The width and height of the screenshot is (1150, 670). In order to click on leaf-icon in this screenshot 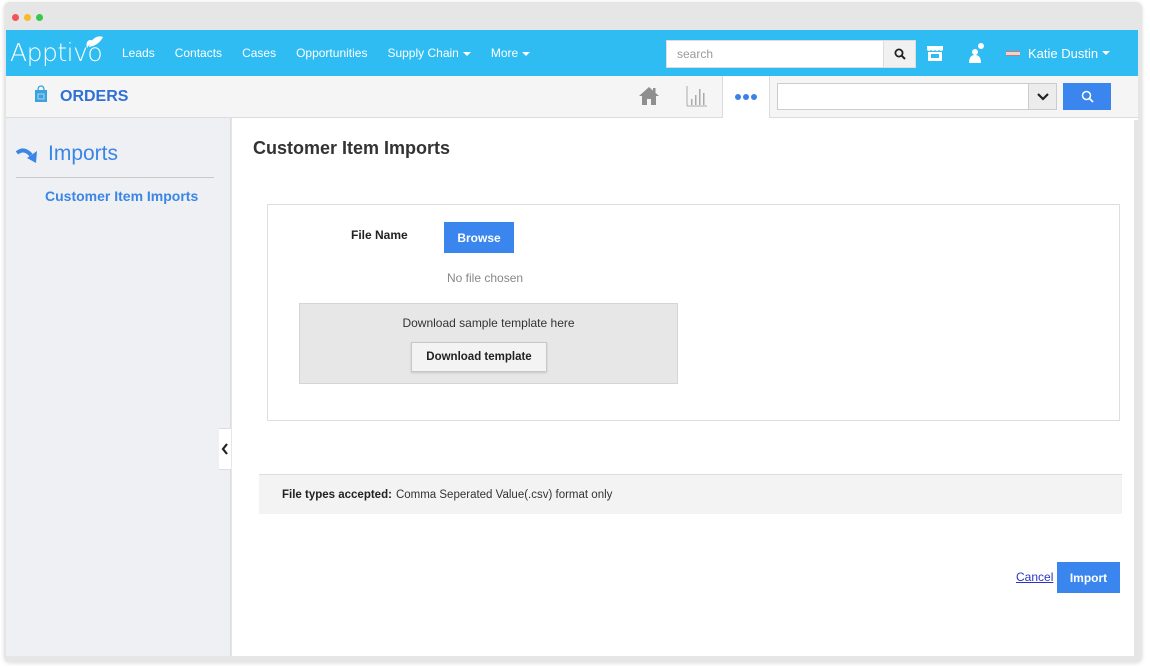, I will do `click(94, 42)`.